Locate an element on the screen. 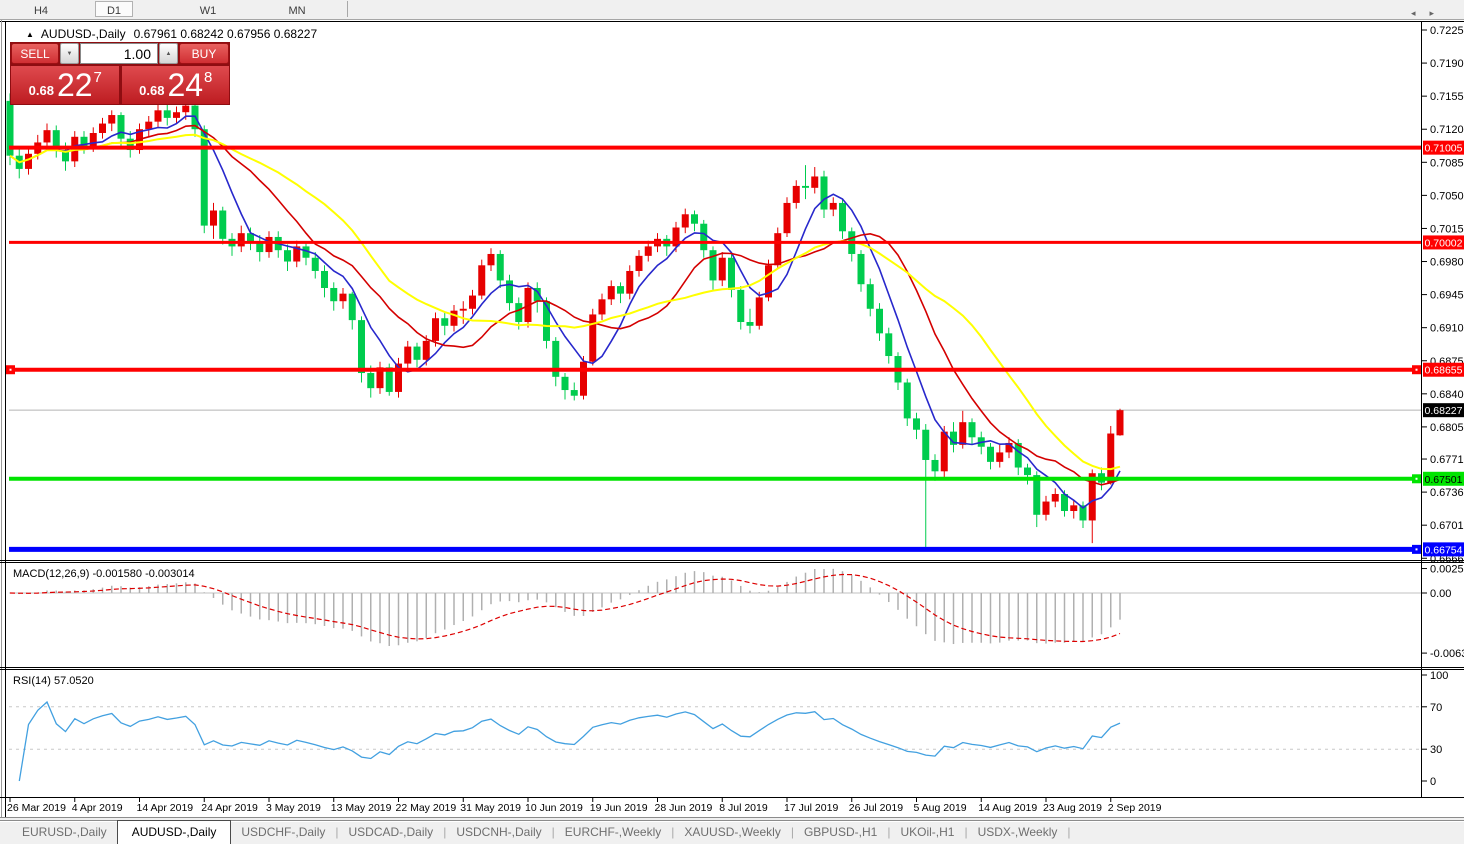  date-tick-label: 10 Jun 2019 is located at coordinates (554, 808).